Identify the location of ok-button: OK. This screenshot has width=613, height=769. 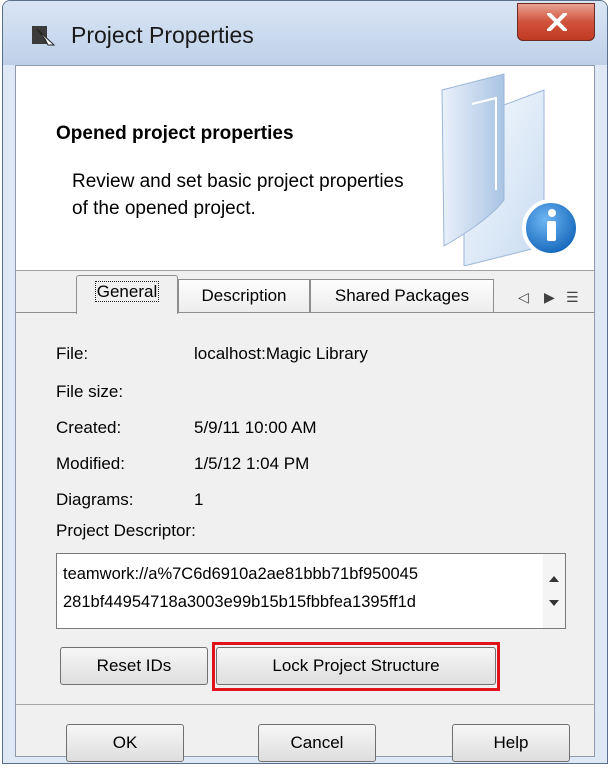
(125, 743).